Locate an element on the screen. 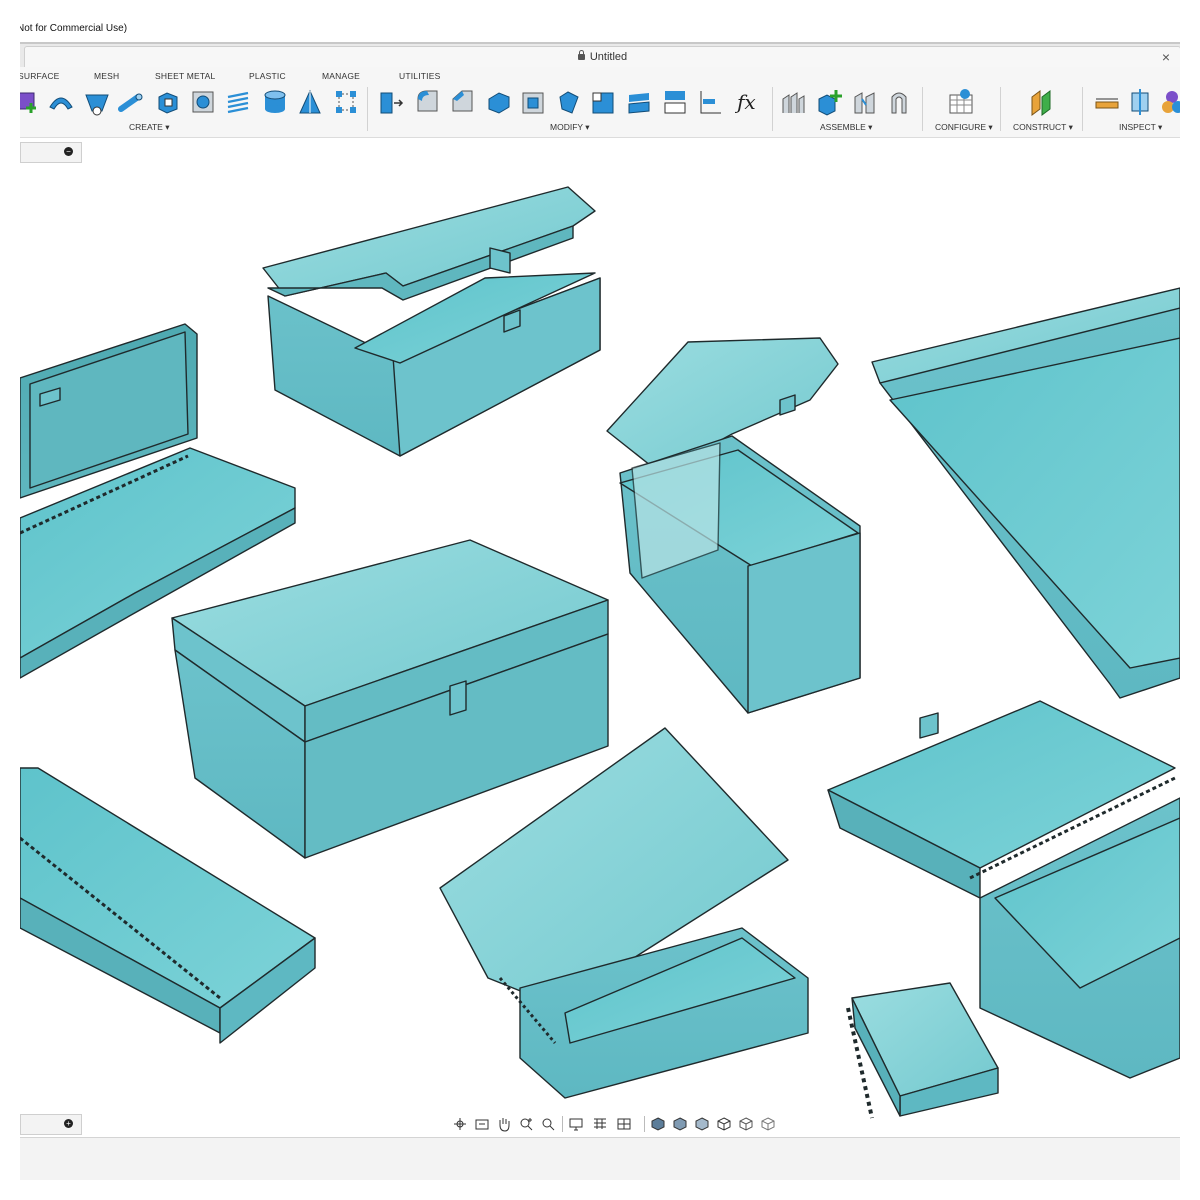  configure-table-icon is located at coordinates (961, 102).